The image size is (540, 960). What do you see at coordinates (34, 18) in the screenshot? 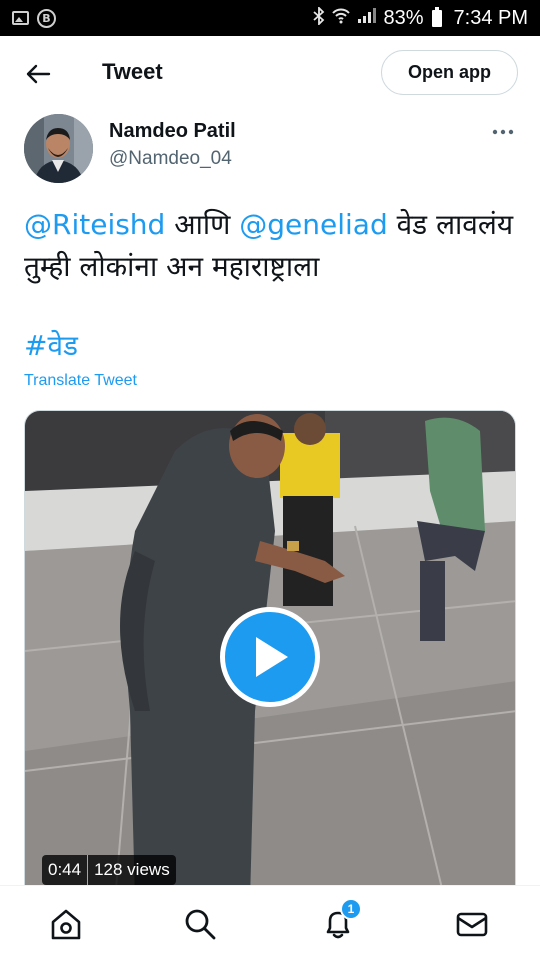
I see `status-bar-left: B` at bounding box center [34, 18].